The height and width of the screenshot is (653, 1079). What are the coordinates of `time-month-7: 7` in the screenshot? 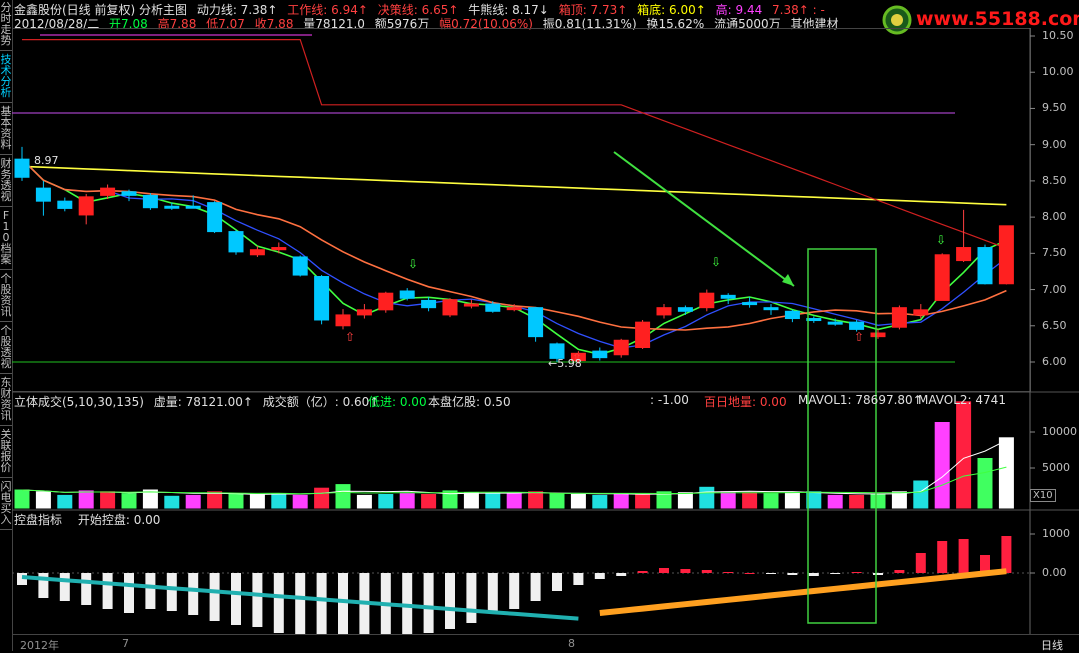 It's located at (125, 643).